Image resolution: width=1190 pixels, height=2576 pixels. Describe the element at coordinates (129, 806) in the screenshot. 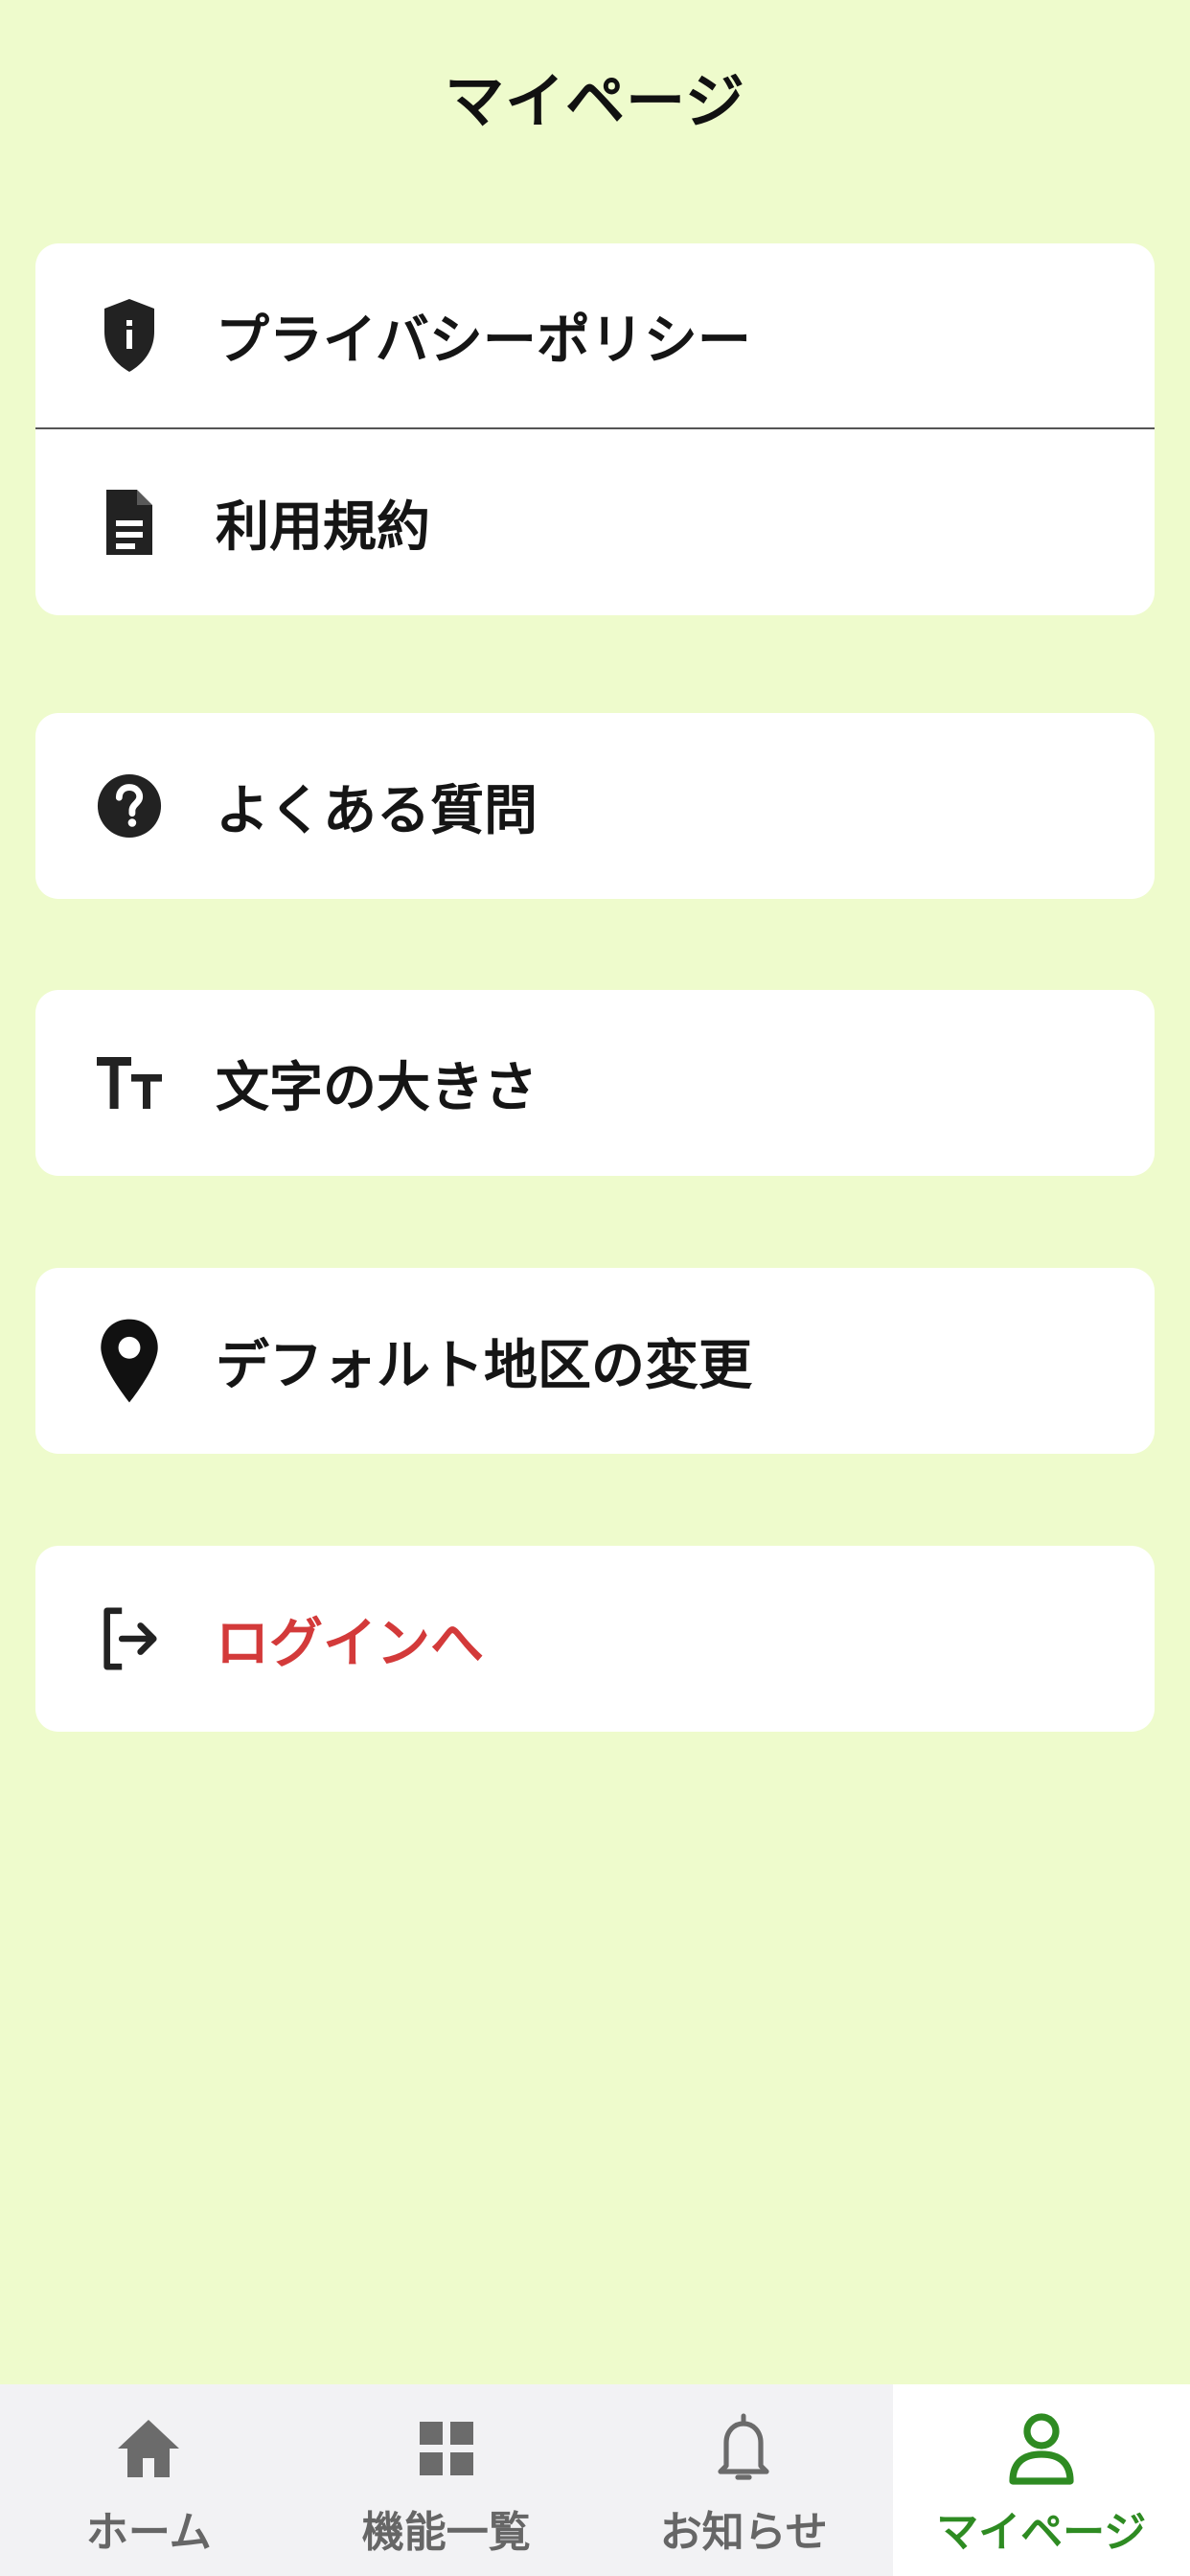

I see `question-circle-icon` at that location.